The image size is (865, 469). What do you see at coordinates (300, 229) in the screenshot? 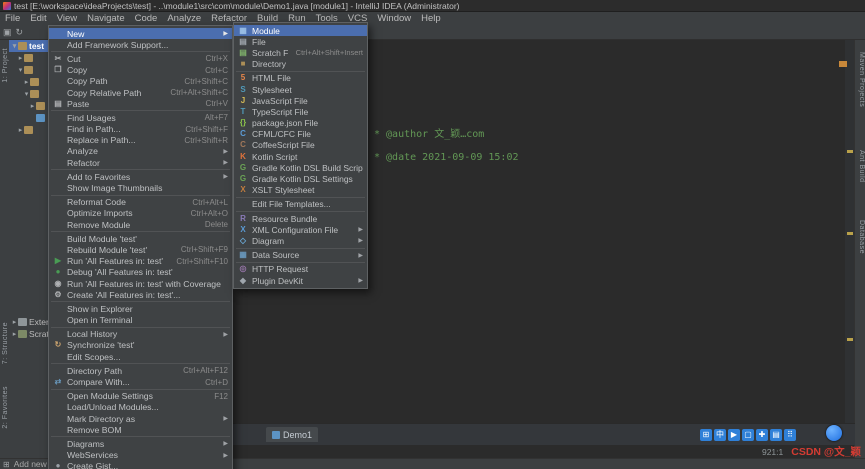
I see `new-submenu-item-xml-configuration-file: X XML Configuration File ▶` at bounding box center [300, 229].